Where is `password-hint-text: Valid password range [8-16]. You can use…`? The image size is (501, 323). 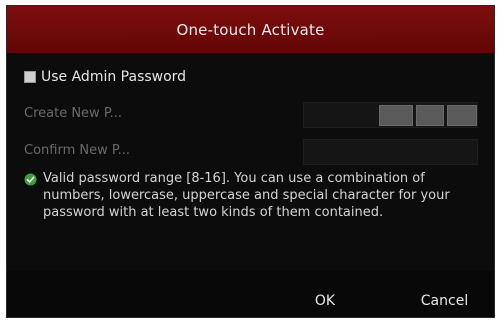
password-hint-text: Valid password range [8-16]. You can use… is located at coordinates (246, 195).